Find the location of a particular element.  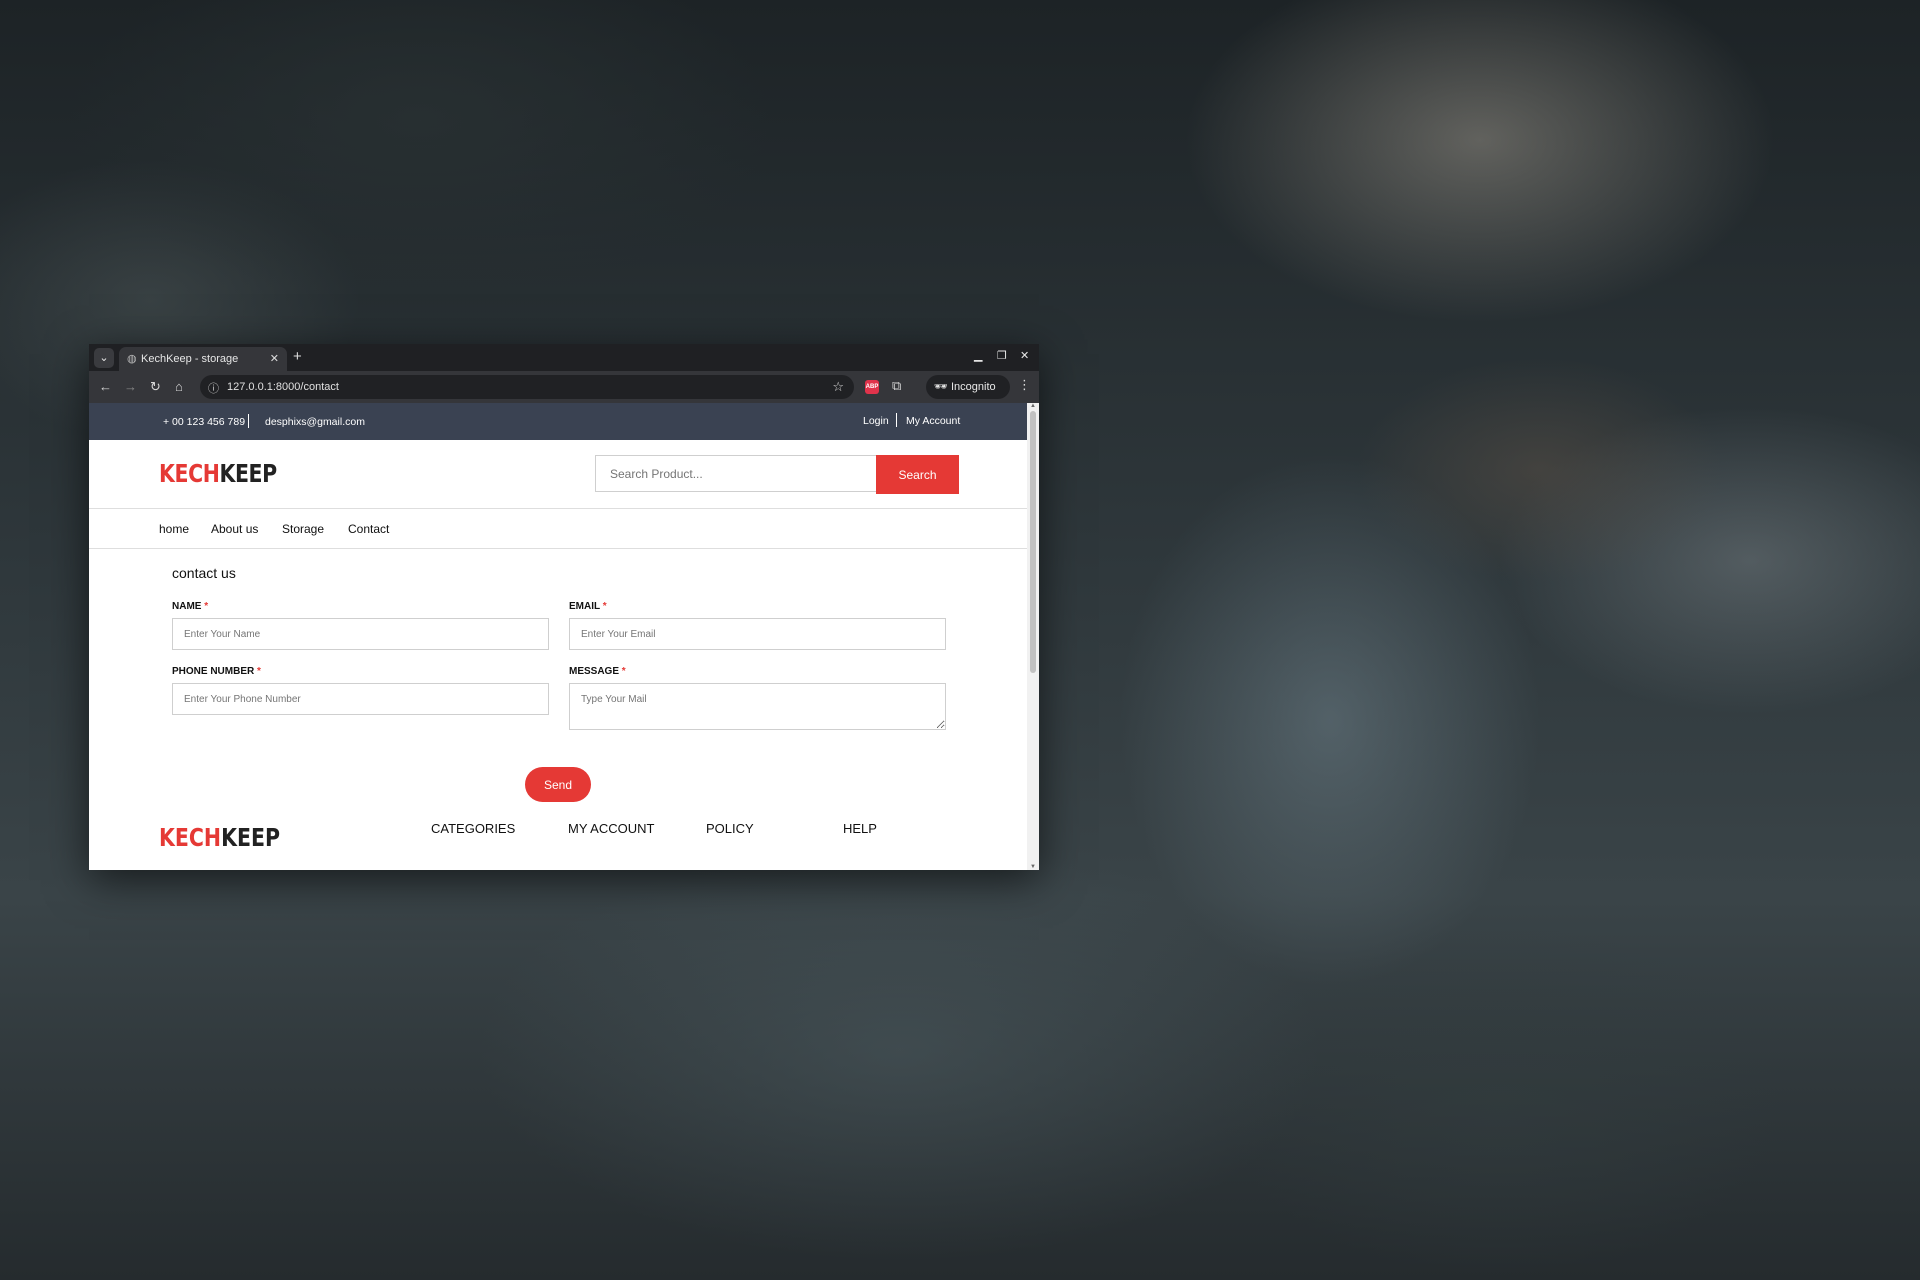

phone-field is located at coordinates (360, 699).